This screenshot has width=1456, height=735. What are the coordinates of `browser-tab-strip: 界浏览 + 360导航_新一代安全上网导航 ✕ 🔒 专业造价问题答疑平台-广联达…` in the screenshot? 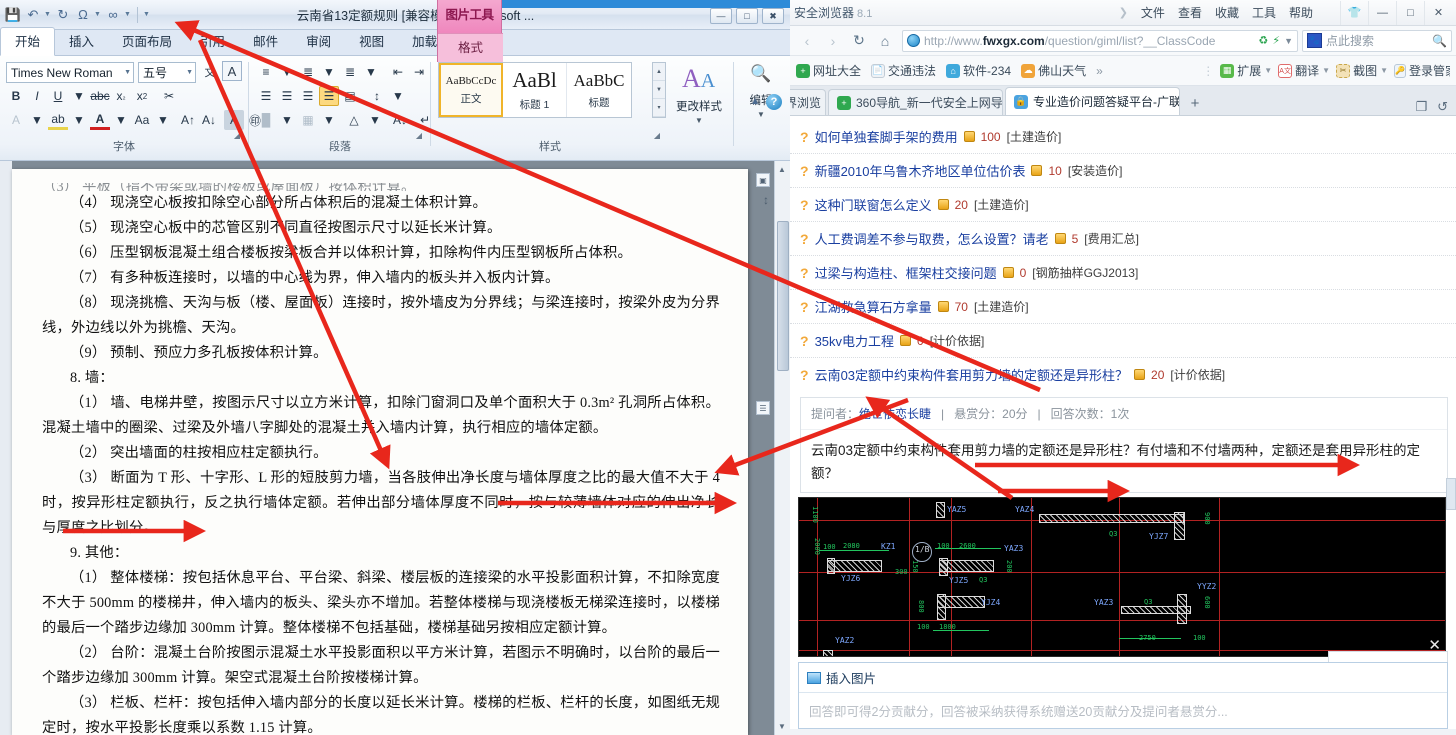 It's located at (1123, 101).